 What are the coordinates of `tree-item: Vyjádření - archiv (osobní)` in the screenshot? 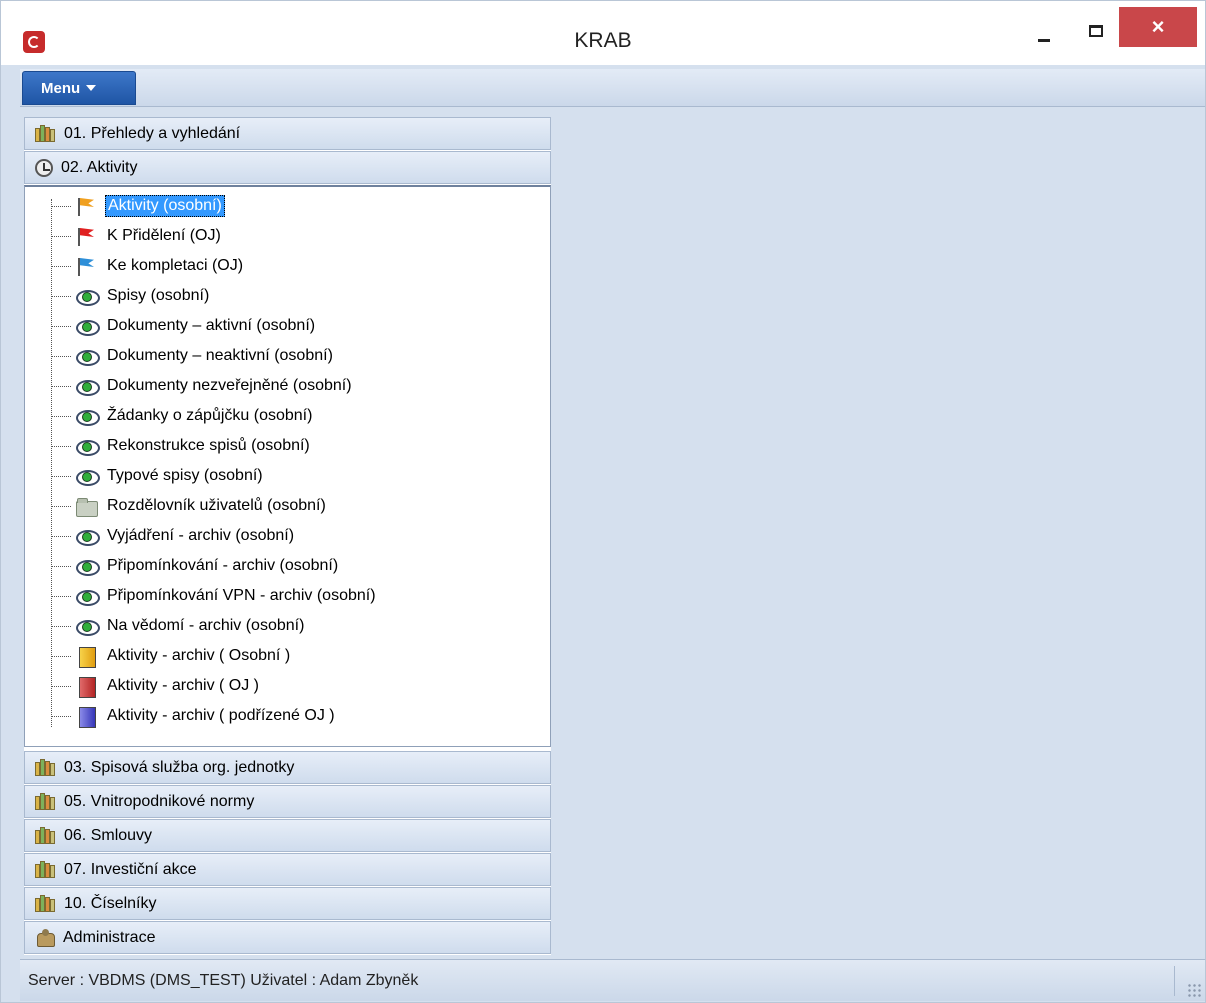 It's located at (173, 536).